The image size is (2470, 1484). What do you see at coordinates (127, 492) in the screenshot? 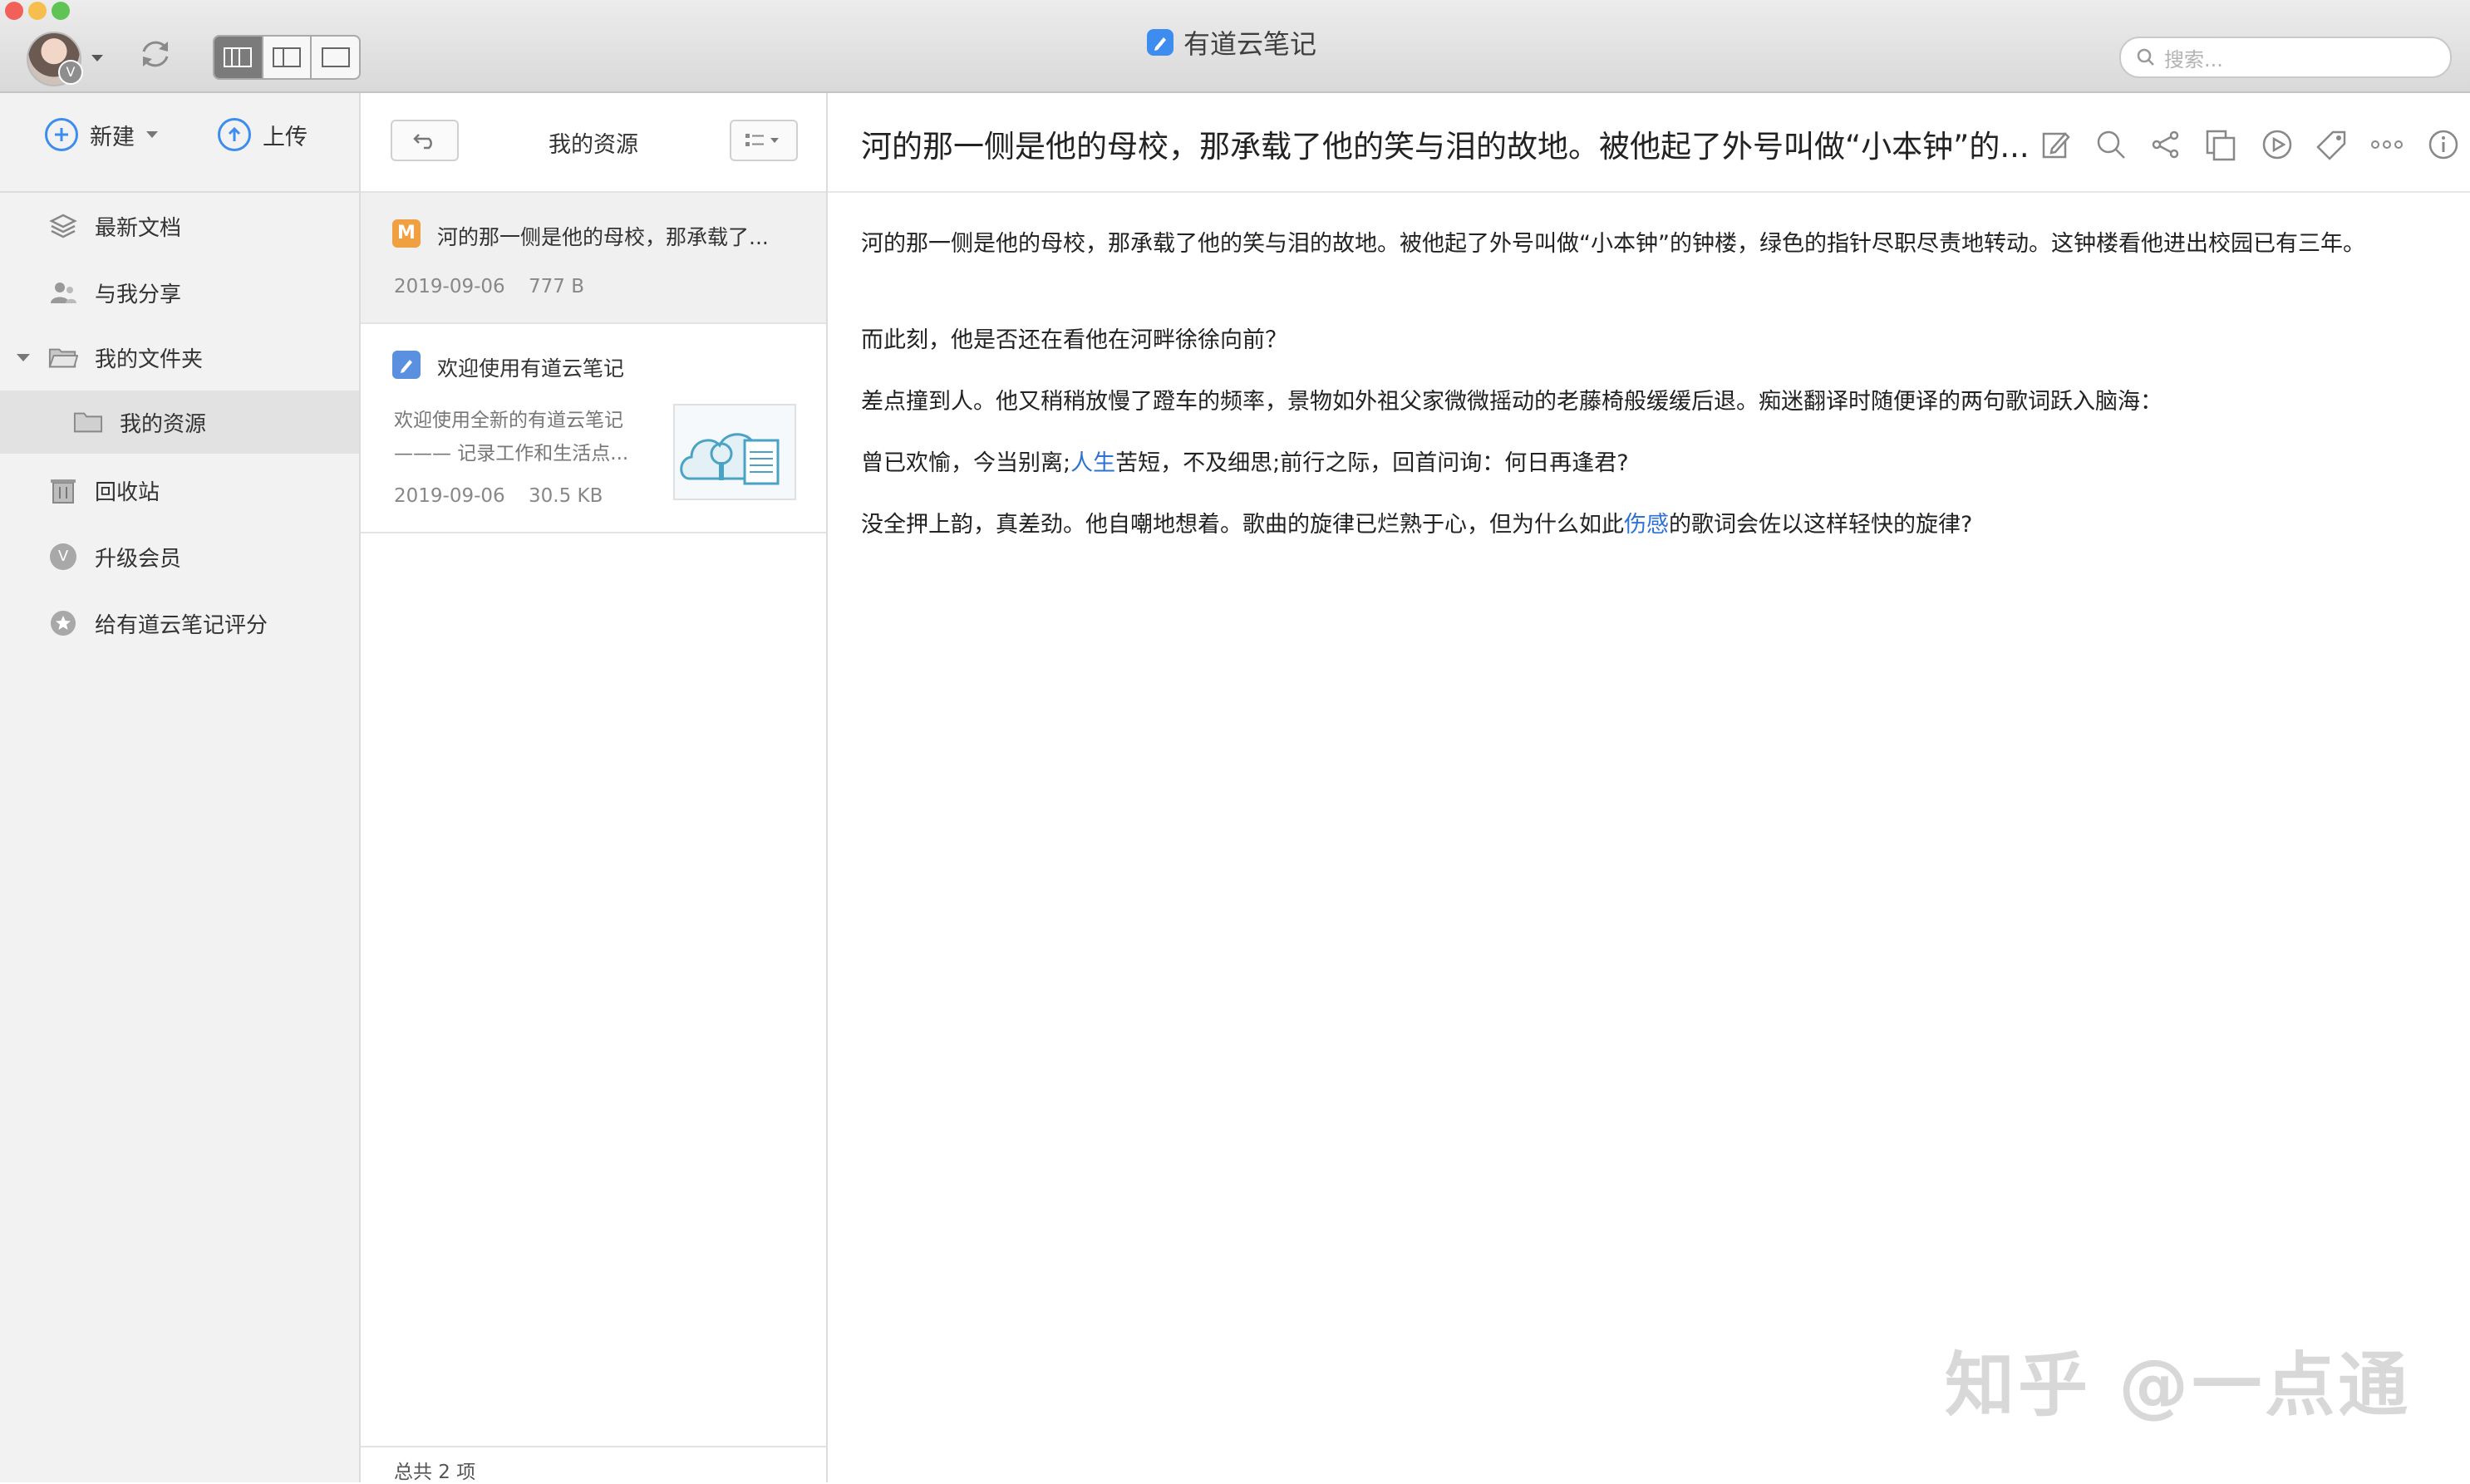
I see `sidebar-item-label: 回收站` at bounding box center [127, 492].